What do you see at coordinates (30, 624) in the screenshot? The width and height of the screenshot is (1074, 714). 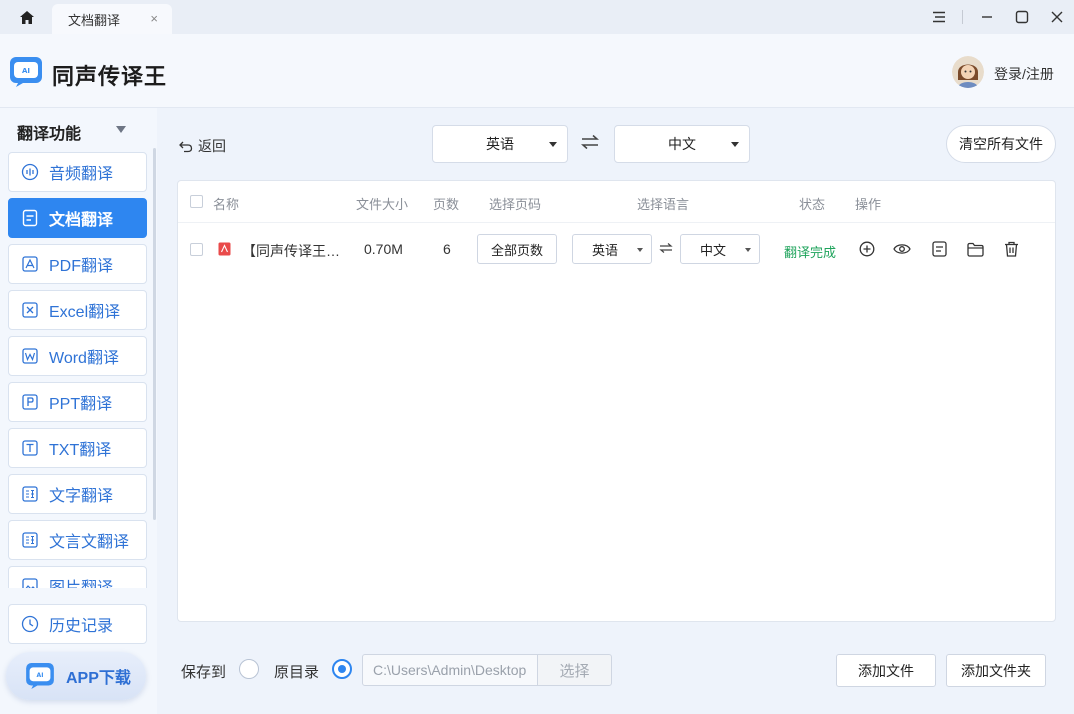 I see `clock-icon` at bounding box center [30, 624].